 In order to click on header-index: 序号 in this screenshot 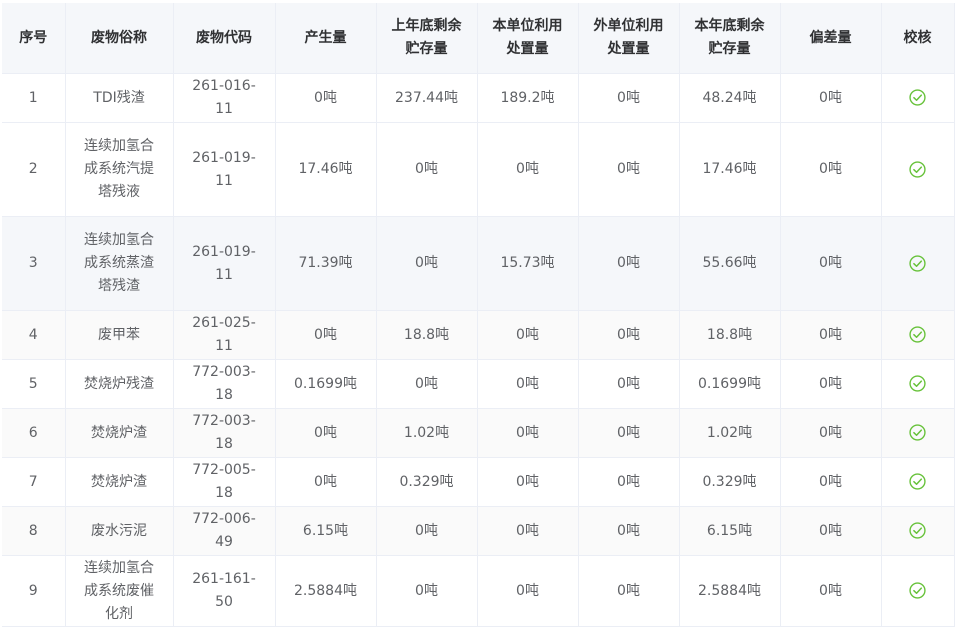, I will do `click(34, 38)`.